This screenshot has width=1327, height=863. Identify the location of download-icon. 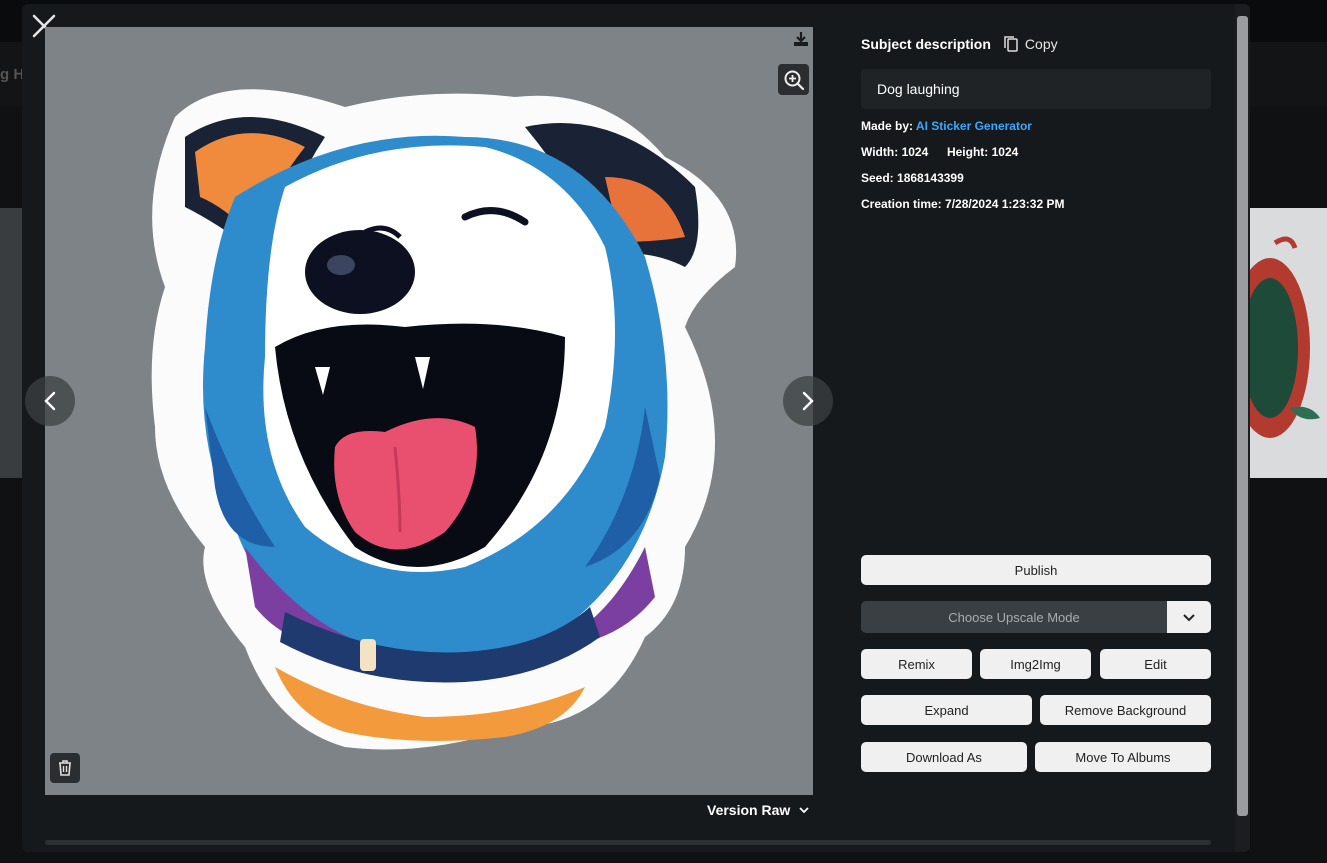
(801, 39).